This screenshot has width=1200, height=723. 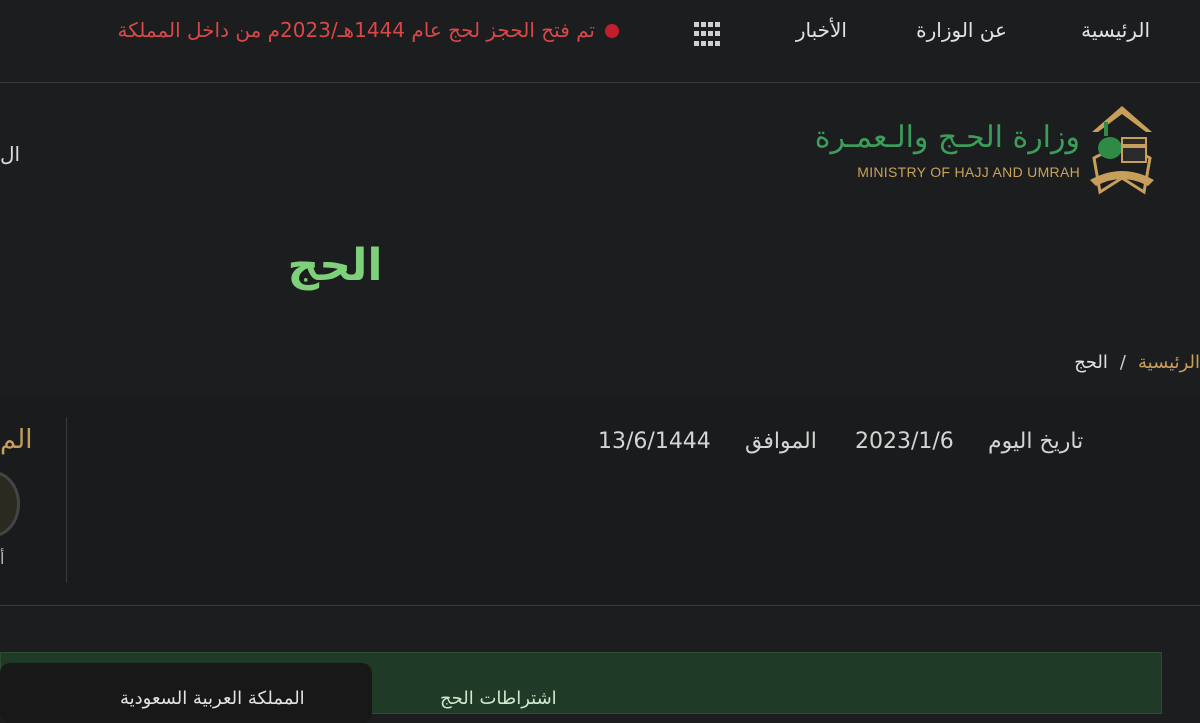 What do you see at coordinates (1122, 150) in the screenshot?
I see `kaaba-emblem-icon` at bounding box center [1122, 150].